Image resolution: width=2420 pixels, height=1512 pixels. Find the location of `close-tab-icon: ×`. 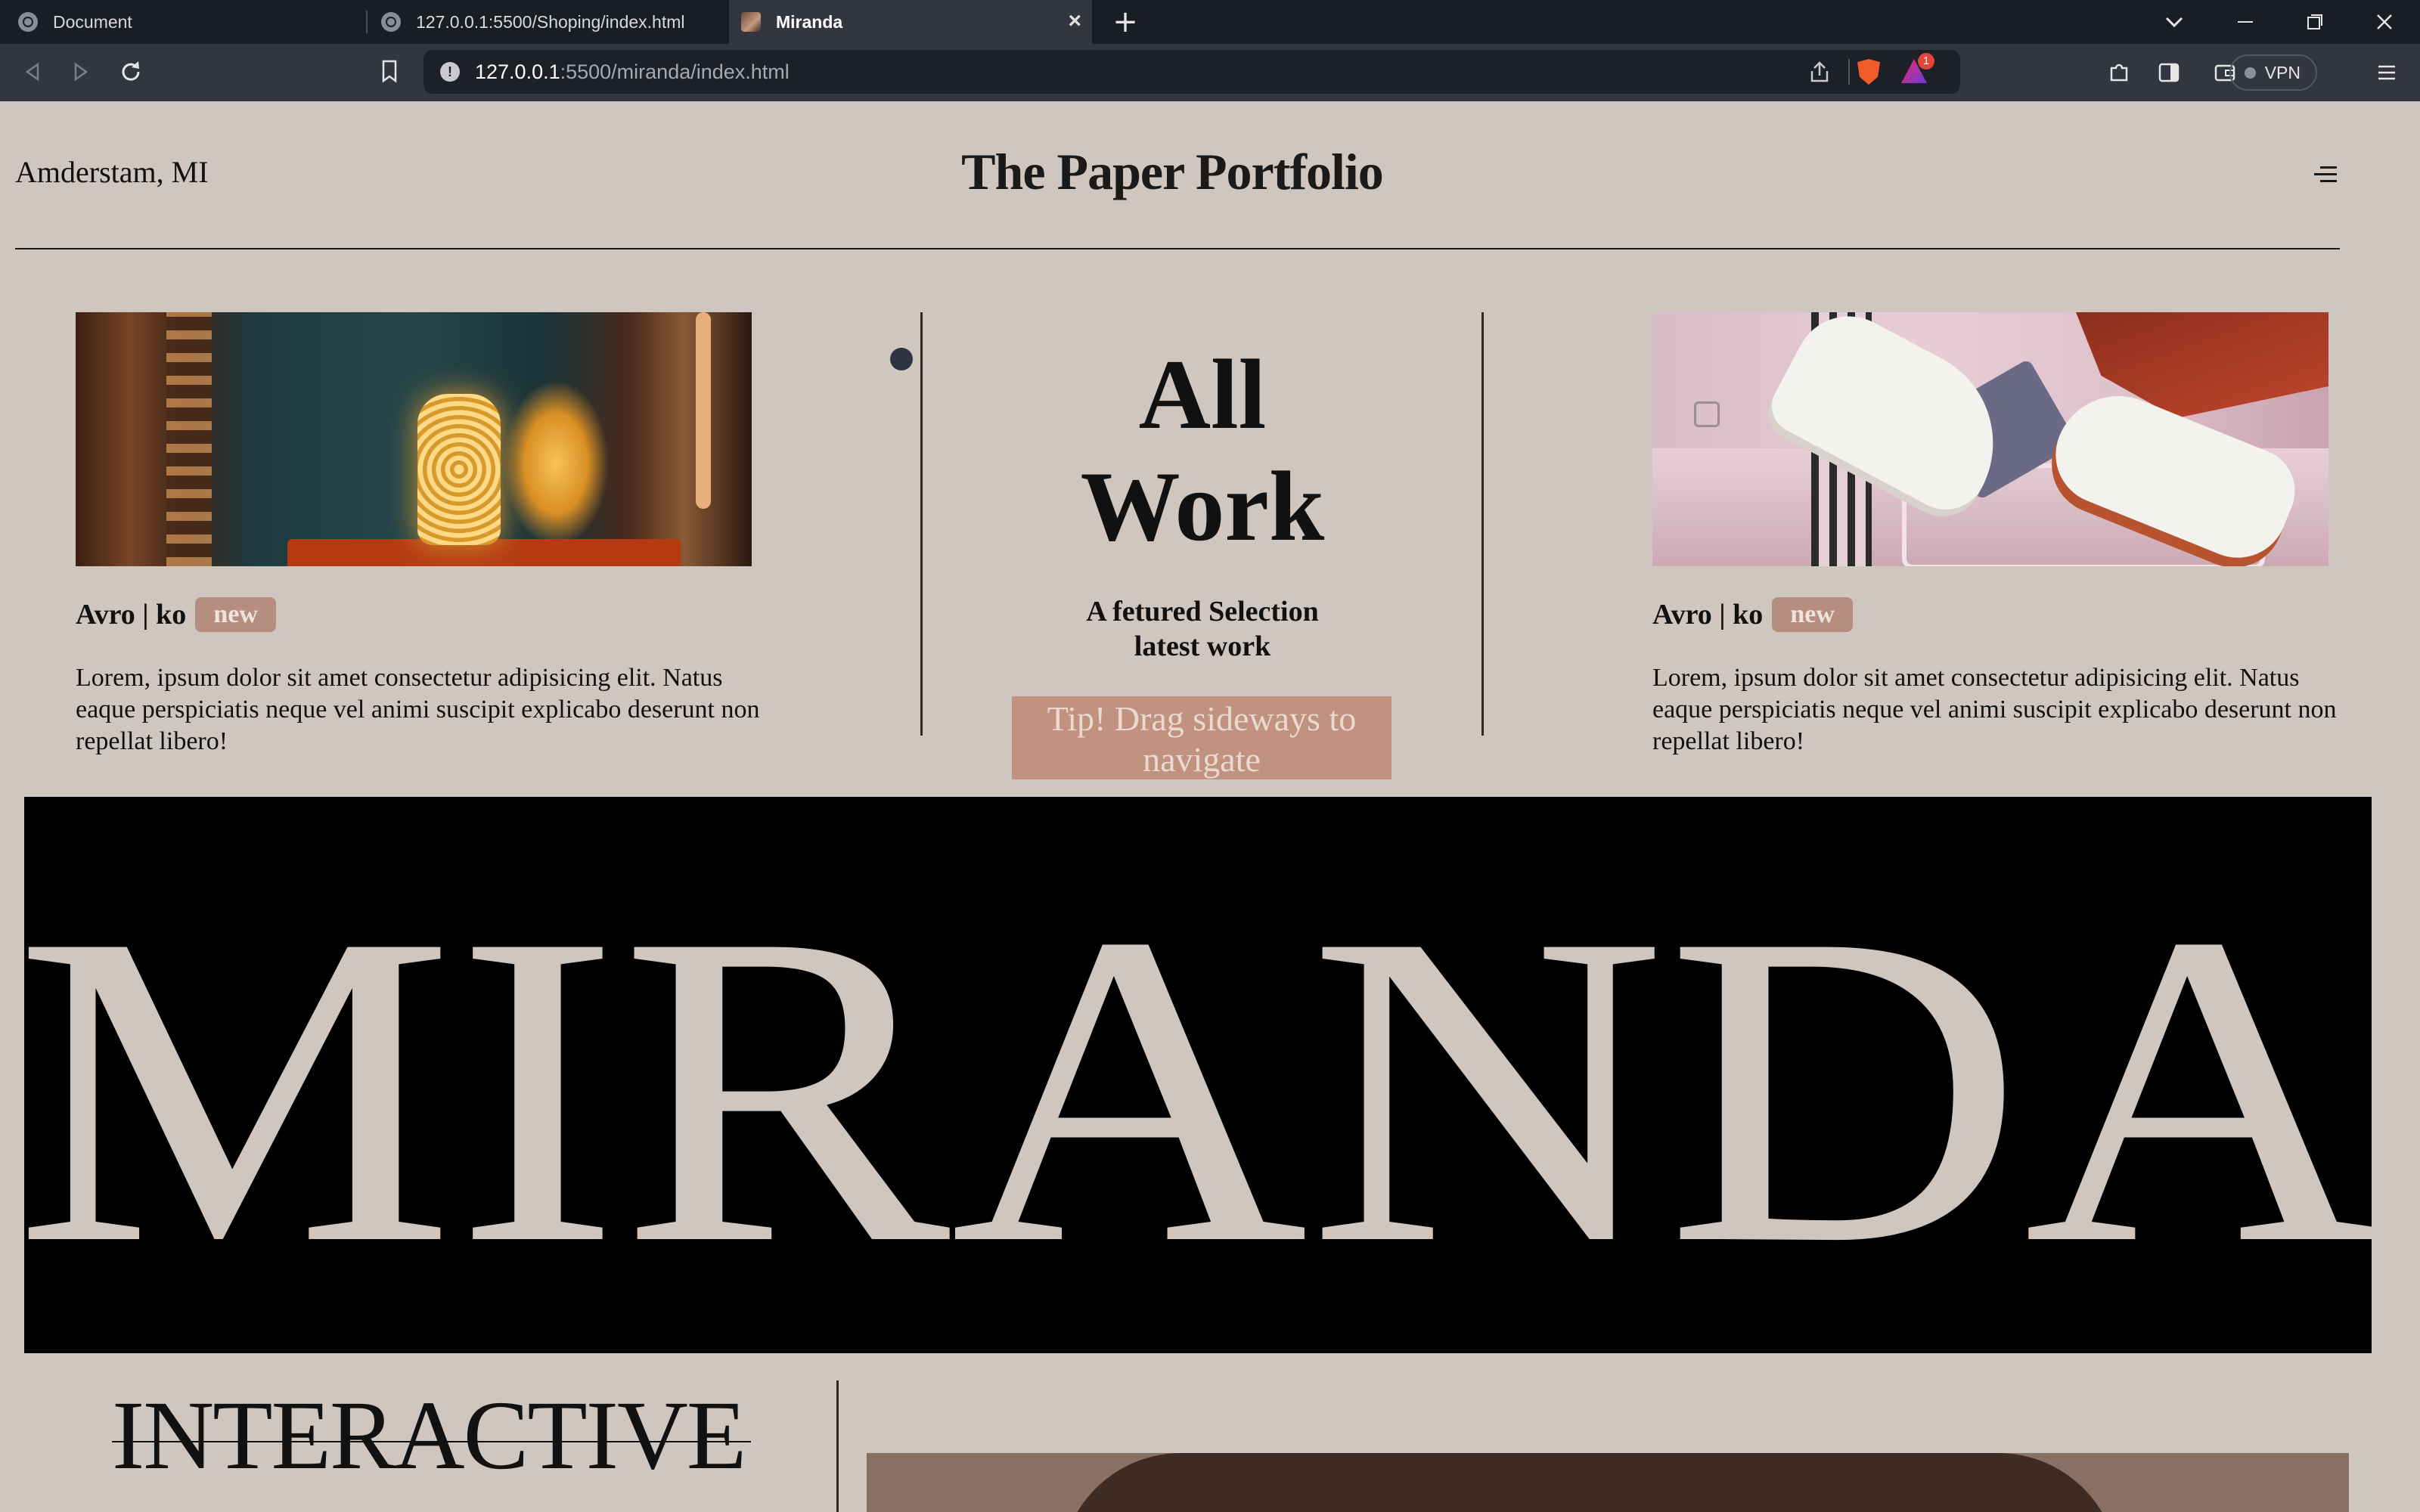

close-tab-icon: × is located at coordinates (1074, 21).